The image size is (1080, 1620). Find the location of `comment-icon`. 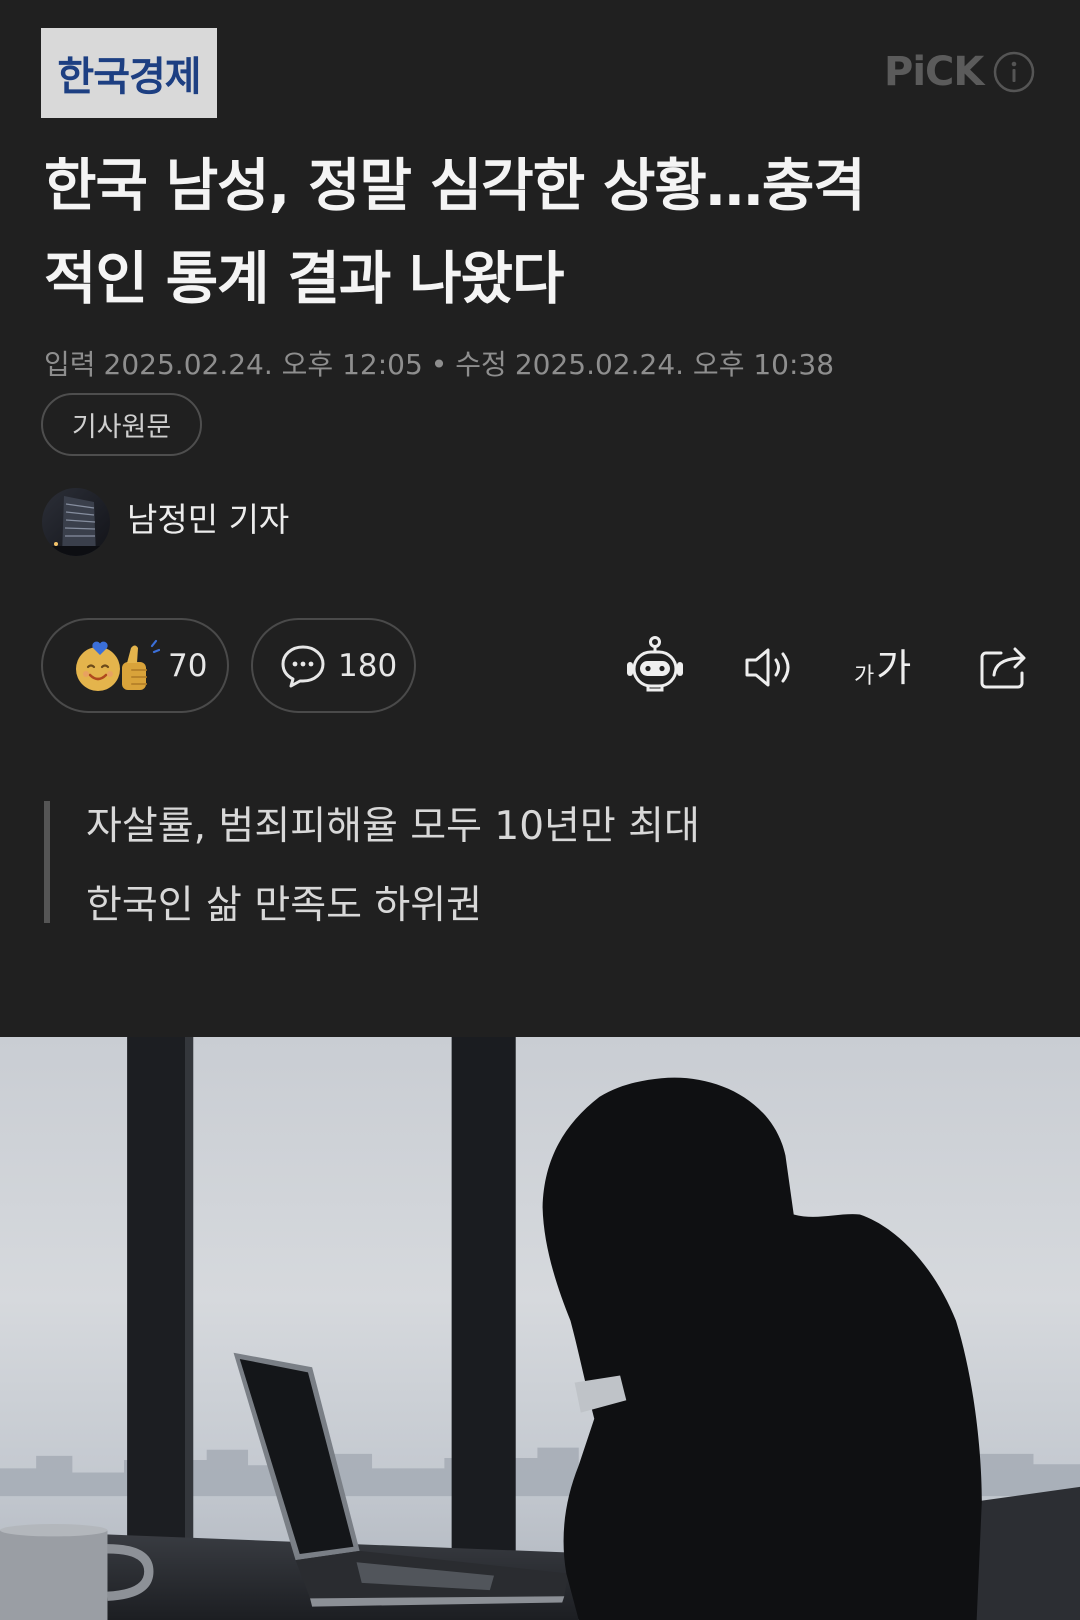

comment-icon is located at coordinates (303, 666).